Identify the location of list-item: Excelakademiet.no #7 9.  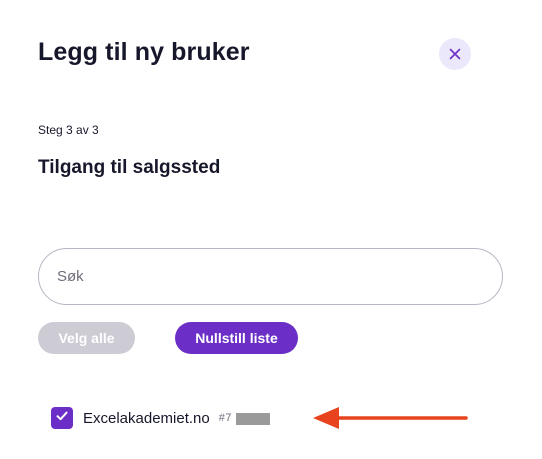
(160, 418).